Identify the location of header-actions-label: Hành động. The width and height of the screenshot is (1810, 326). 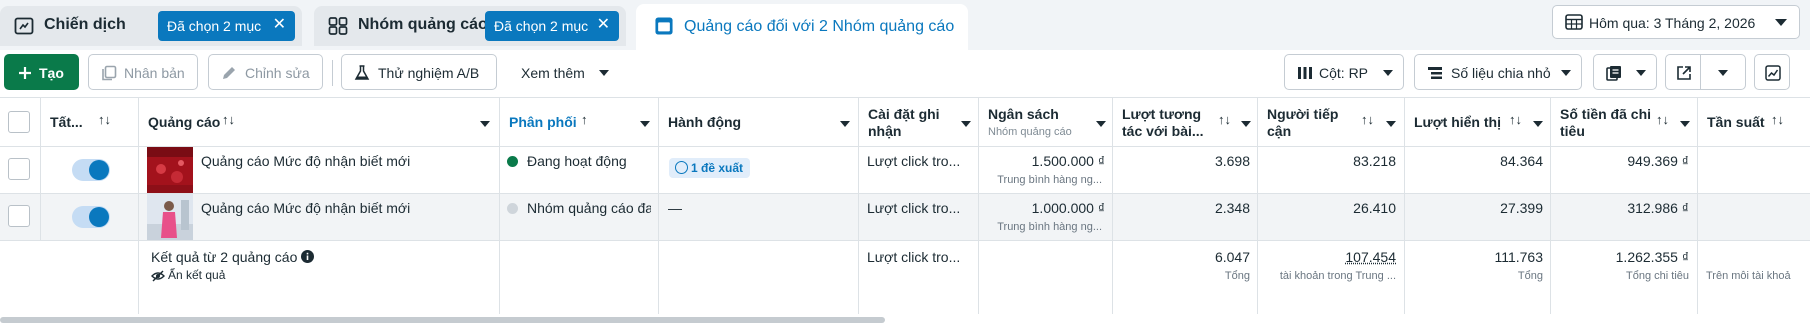
(705, 122).